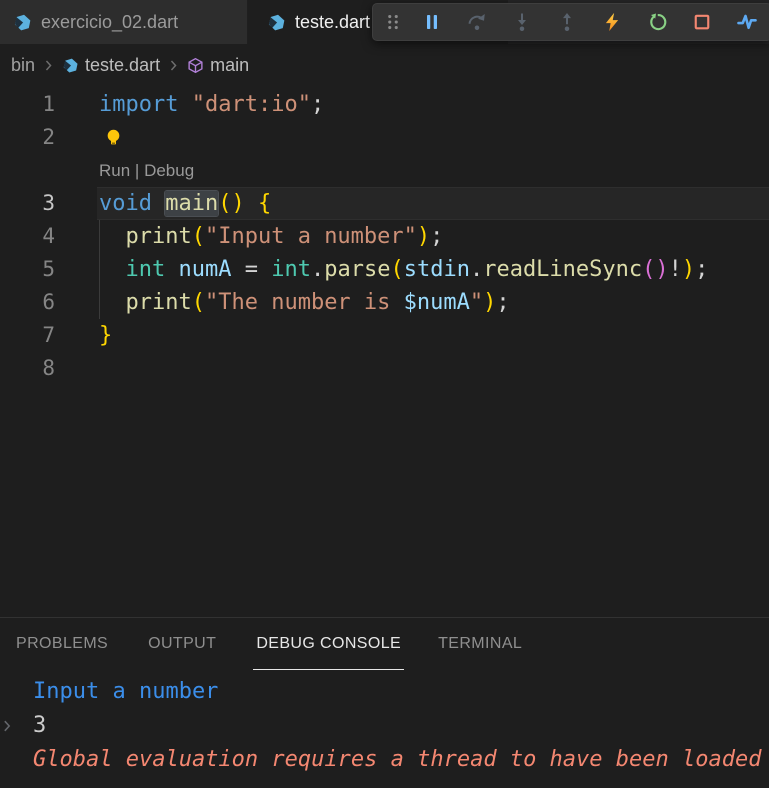 The height and width of the screenshot is (788, 769). I want to click on code-token: (, so click(198, 302).